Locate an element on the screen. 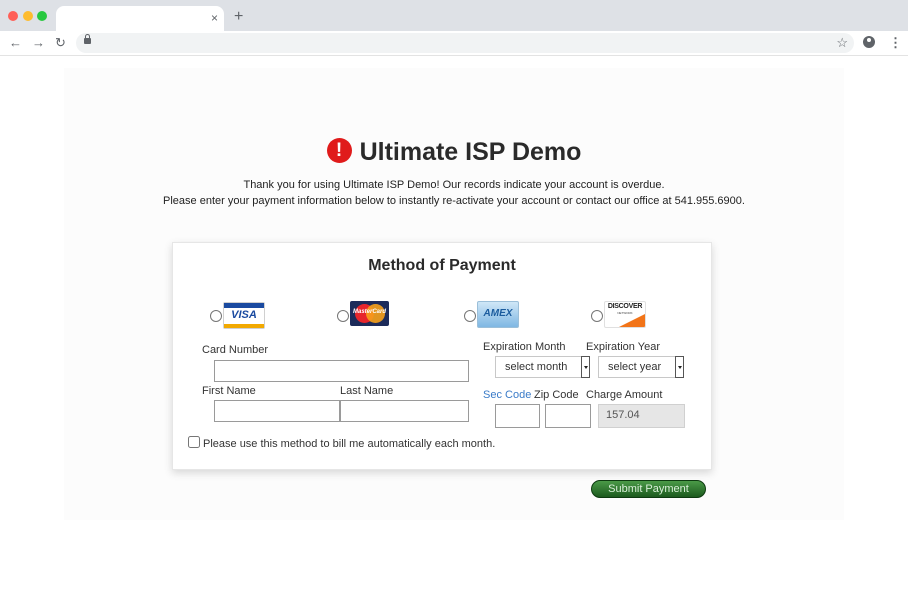  reload-button: ↻ is located at coordinates (60, 43).